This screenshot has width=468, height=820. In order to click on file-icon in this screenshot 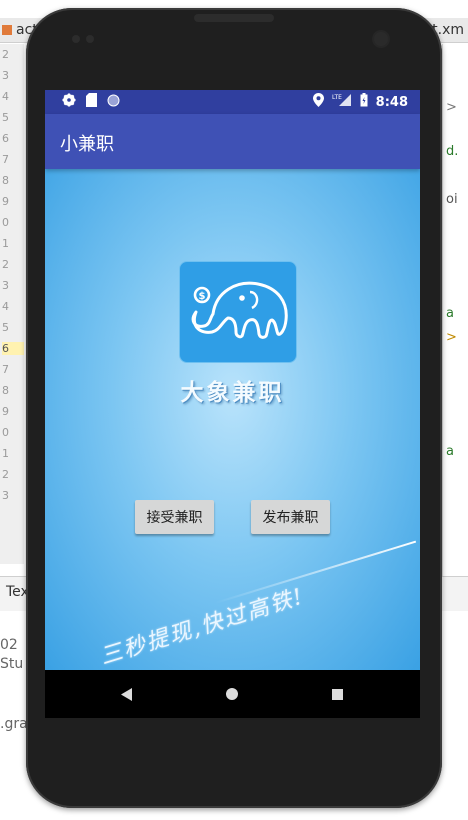, I will do `click(7, 30)`.